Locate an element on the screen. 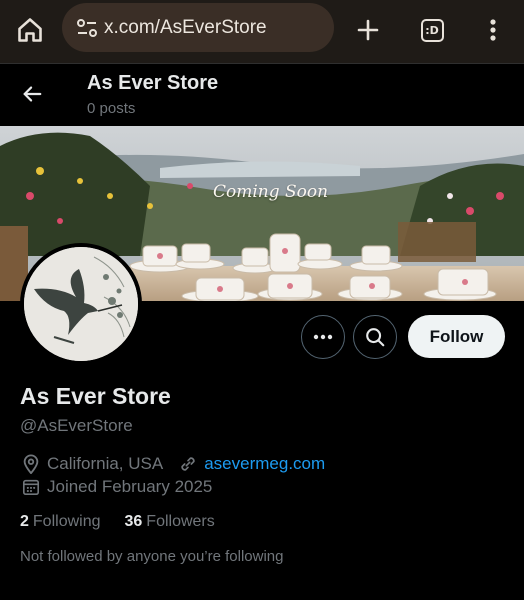 This screenshot has height=600, width=524. location-text: California, USA is located at coordinates (105, 463).